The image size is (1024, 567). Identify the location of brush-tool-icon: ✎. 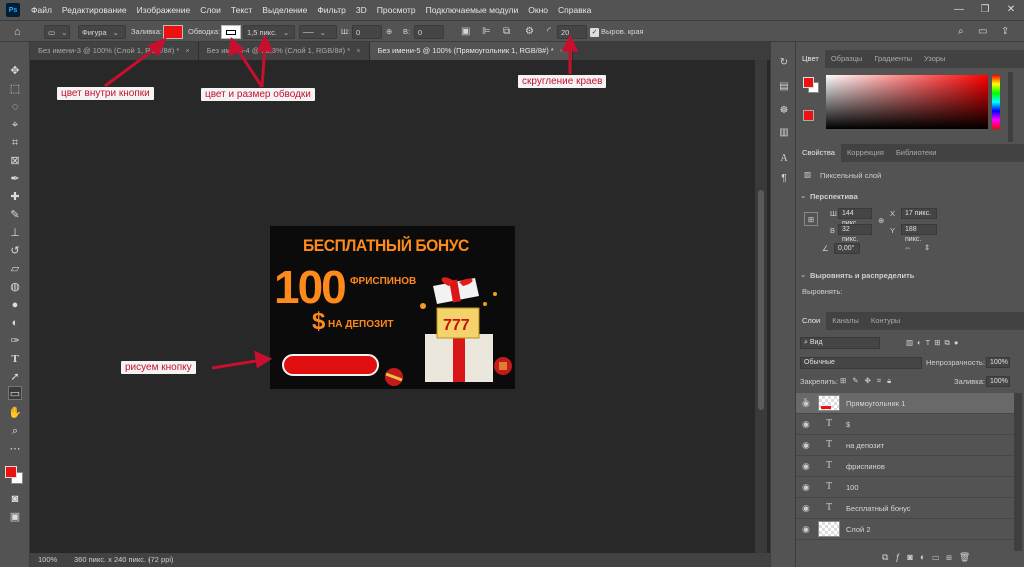
(15, 215).